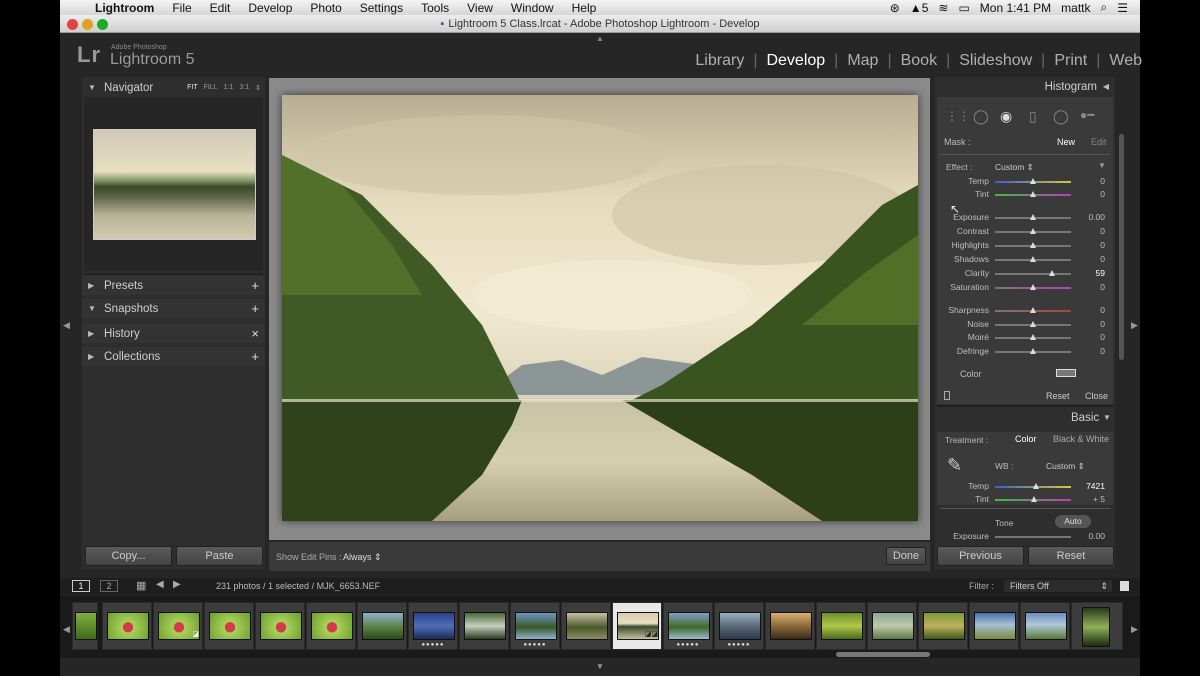 The image size is (1200, 676). I want to click on slider-value: + 5, so click(1099, 499).